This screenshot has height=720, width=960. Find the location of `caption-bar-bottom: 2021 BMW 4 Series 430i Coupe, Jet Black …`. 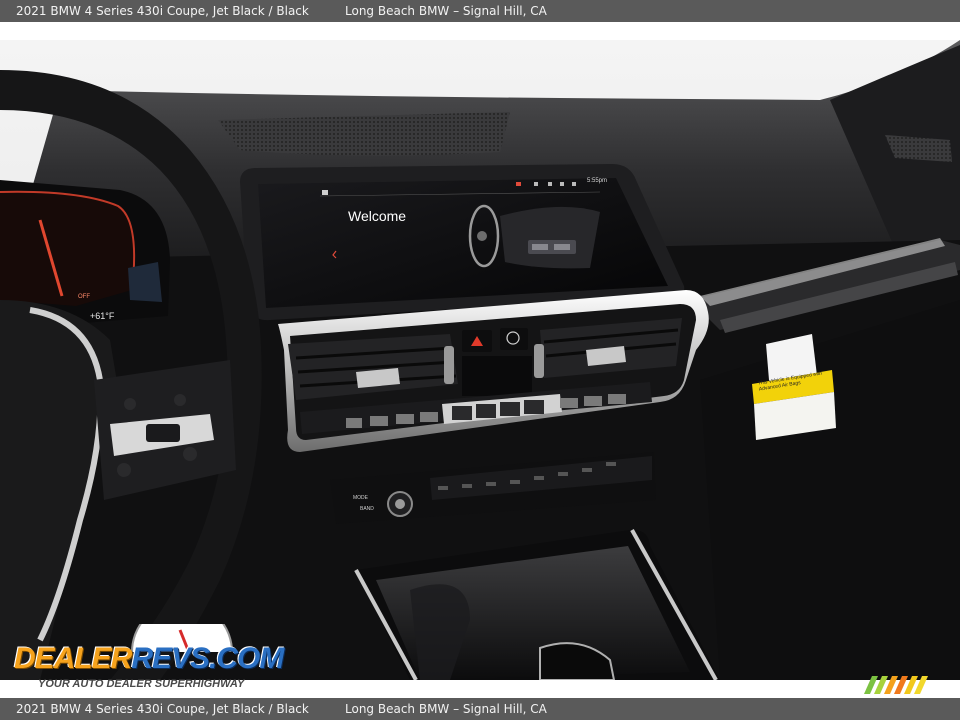

caption-bar-bottom: 2021 BMW 4 Series 430i Coupe, Jet Black … is located at coordinates (480, 709).